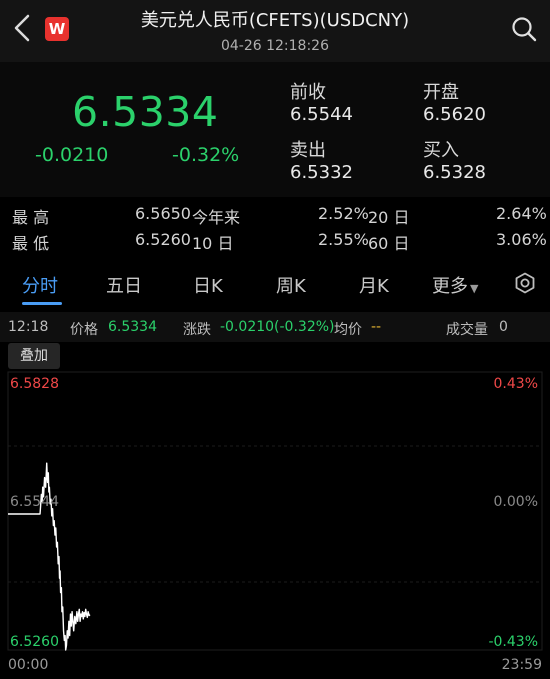  I want to click on current-price: 6.5334, so click(145, 112).